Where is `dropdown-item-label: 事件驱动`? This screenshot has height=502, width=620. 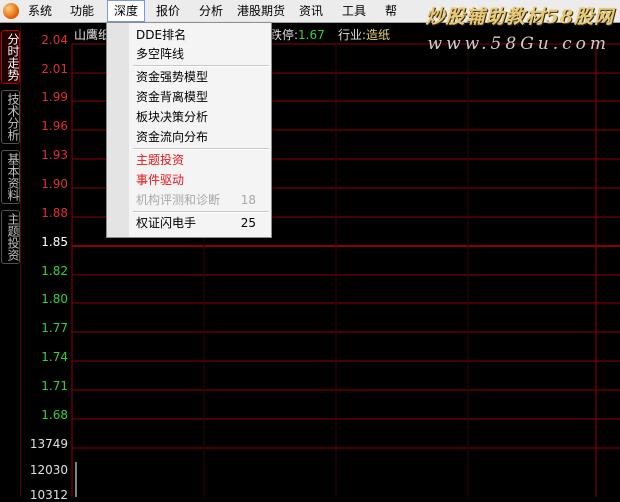 dropdown-item-label: 事件驱动 is located at coordinates (160, 180).